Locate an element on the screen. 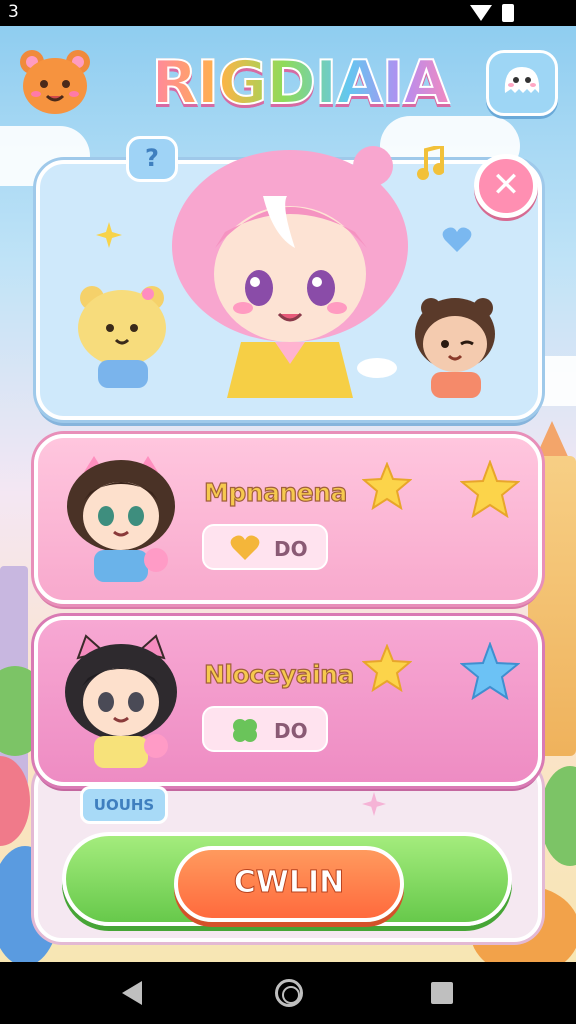 The image size is (576, 1024). close-button: ✕ is located at coordinates (506, 186).